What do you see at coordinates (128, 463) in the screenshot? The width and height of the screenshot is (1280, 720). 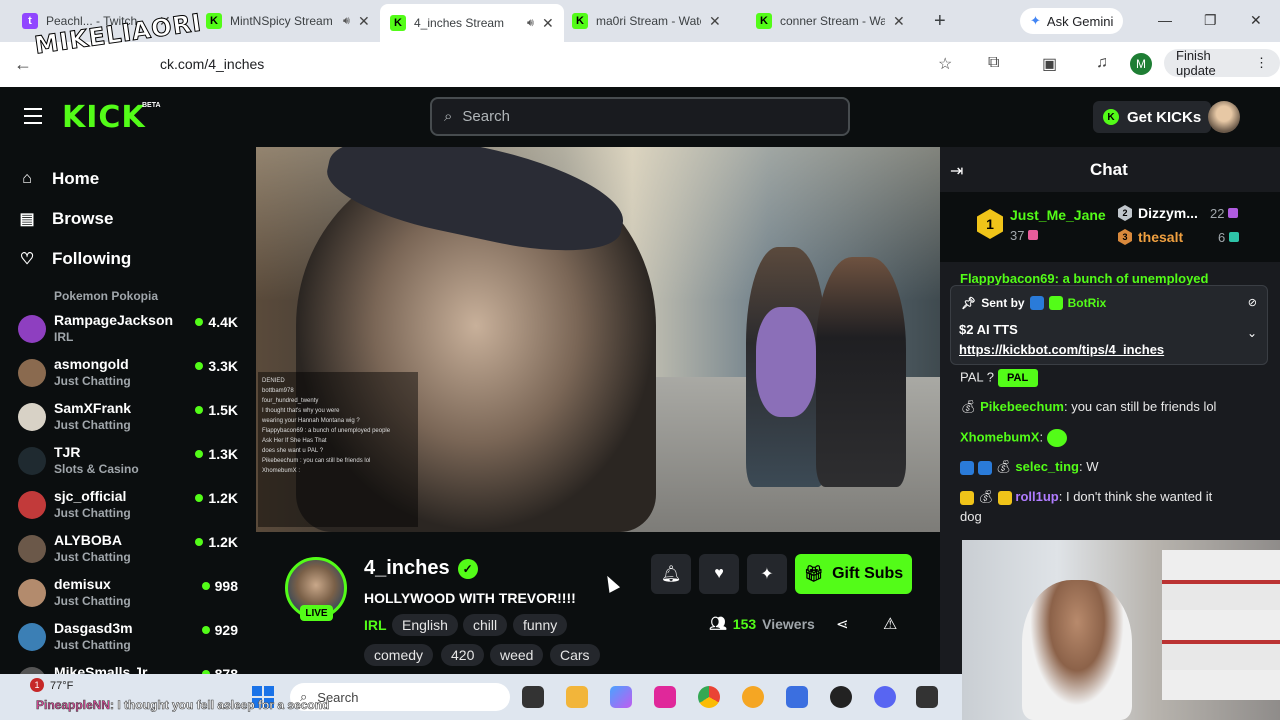 I see `sidebar-channel-item: TJR Slots & Casino 1.3K` at bounding box center [128, 463].